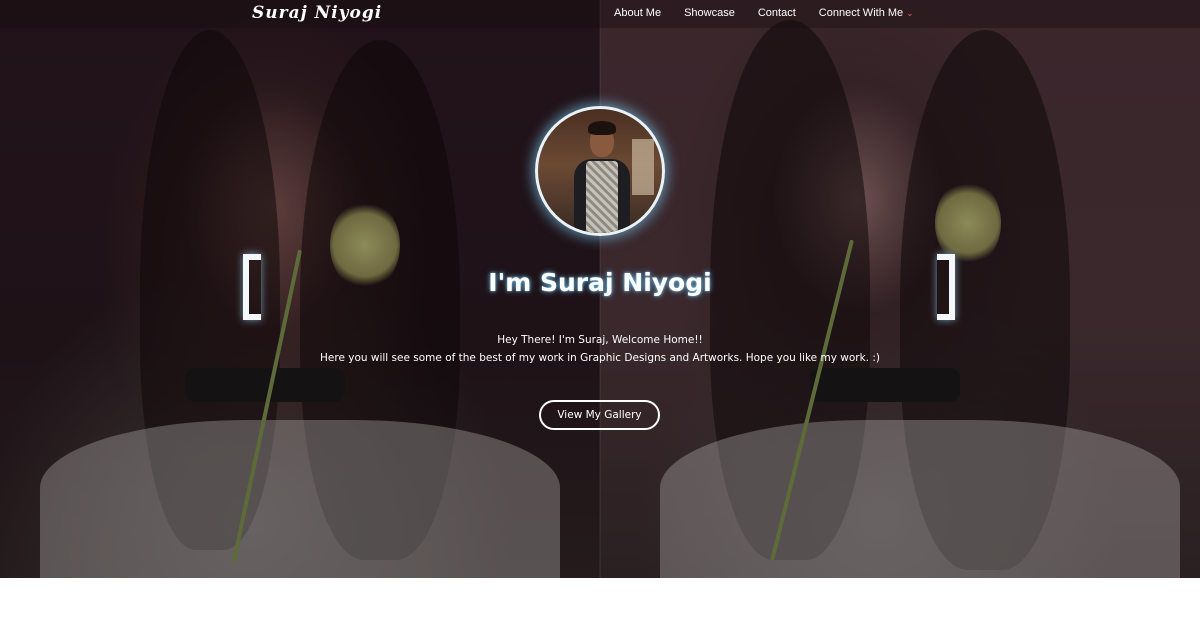  Describe the element at coordinates (600, 171) in the screenshot. I see `profile-avatar` at that location.